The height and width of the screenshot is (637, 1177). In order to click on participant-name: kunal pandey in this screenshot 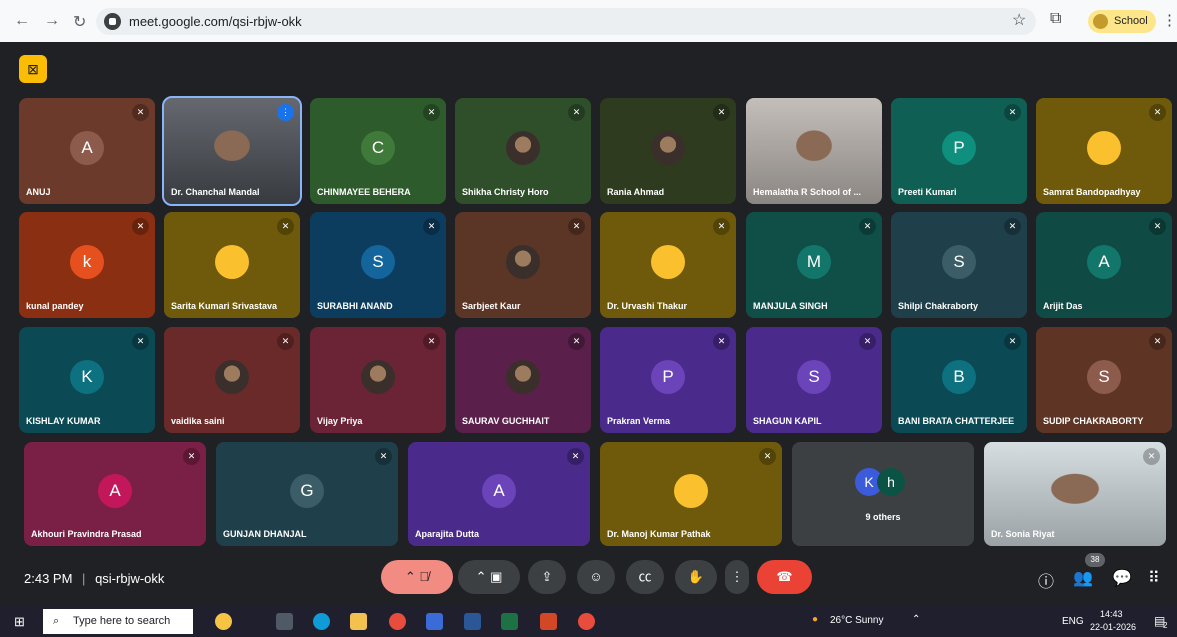, I will do `click(55, 306)`.